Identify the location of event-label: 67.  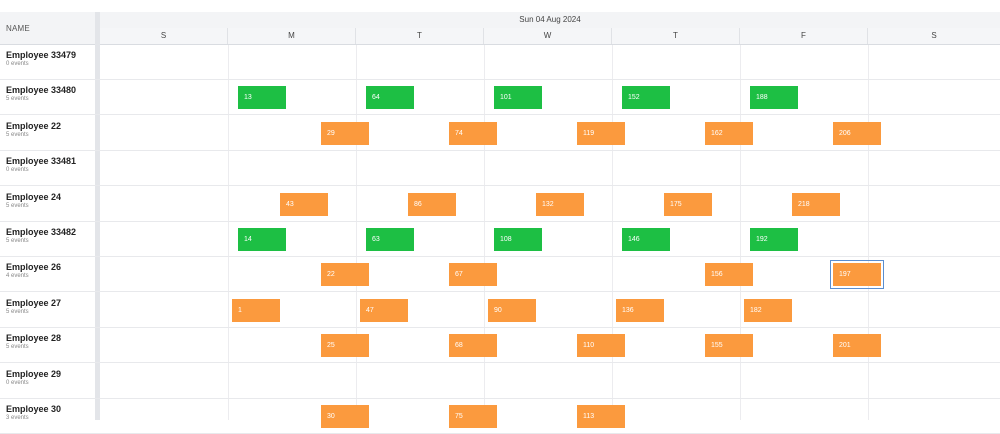
(459, 275).